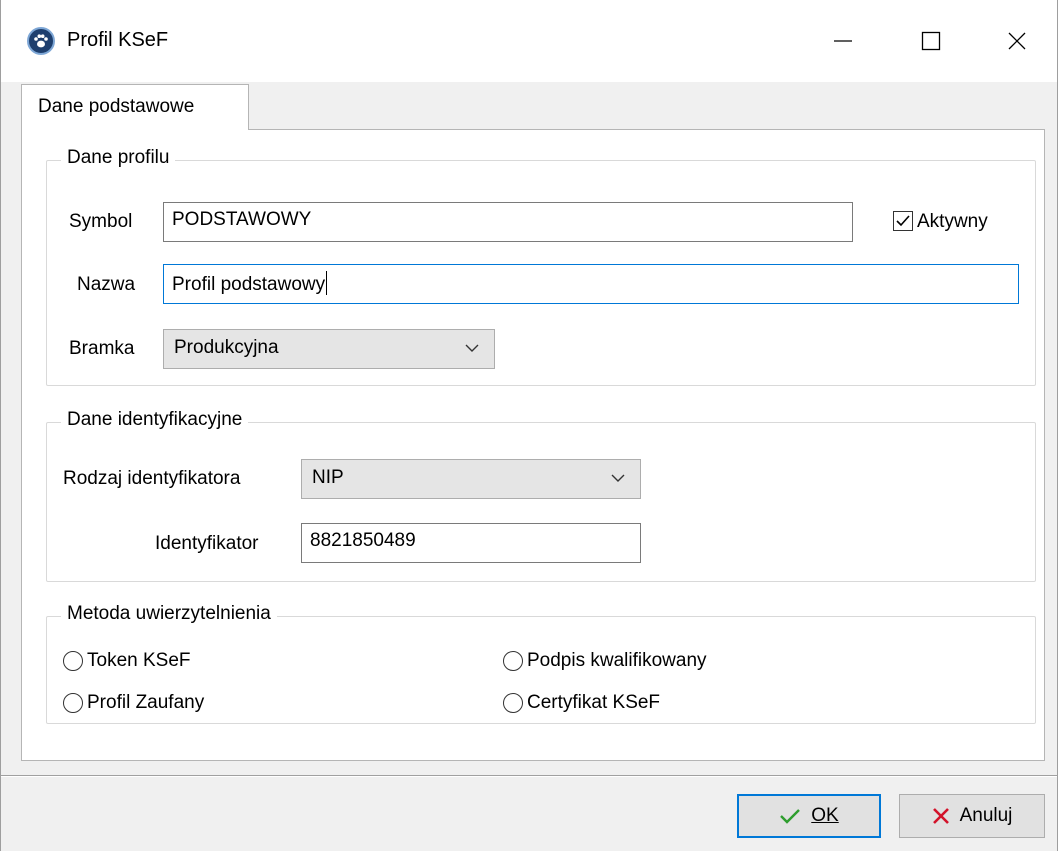 This screenshot has width=1058, height=851. Describe the element at coordinates (513, 703) in the screenshot. I see `radio-certyfikat-ksef` at that location.